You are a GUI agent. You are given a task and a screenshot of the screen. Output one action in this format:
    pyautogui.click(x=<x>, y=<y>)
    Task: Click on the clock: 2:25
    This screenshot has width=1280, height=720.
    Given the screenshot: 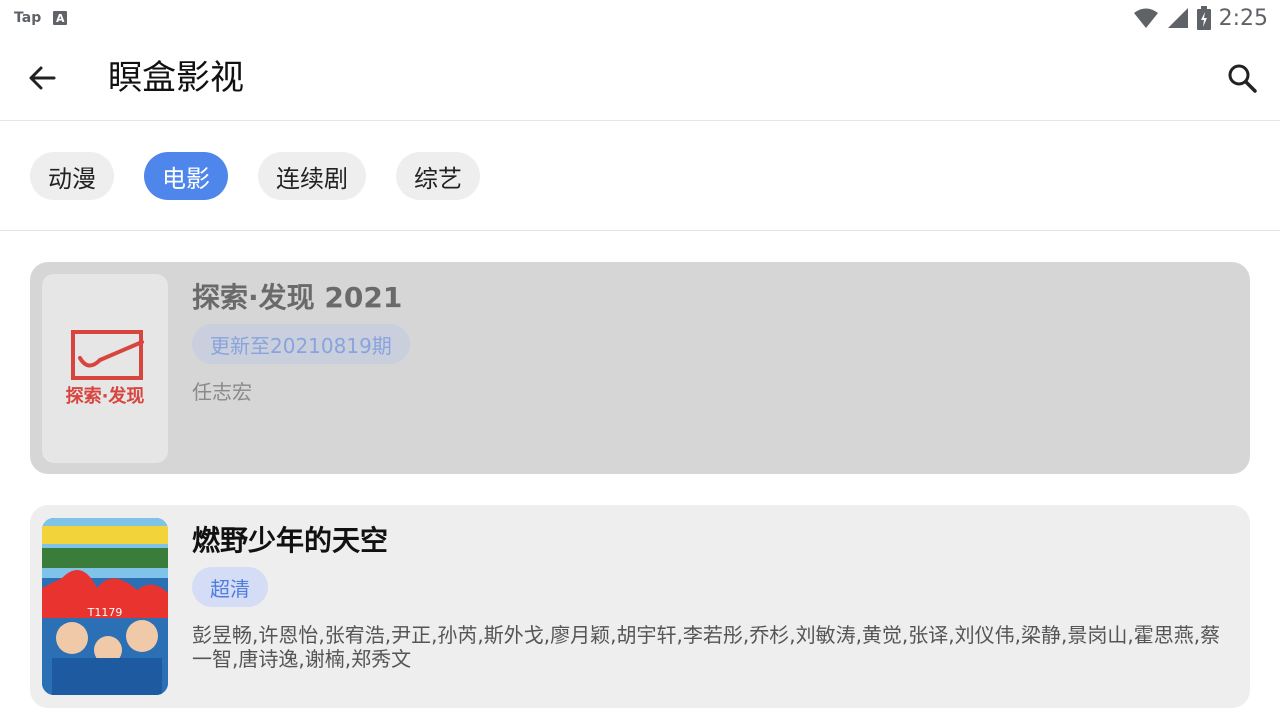 What is the action you would take?
    pyautogui.click(x=1243, y=18)
    